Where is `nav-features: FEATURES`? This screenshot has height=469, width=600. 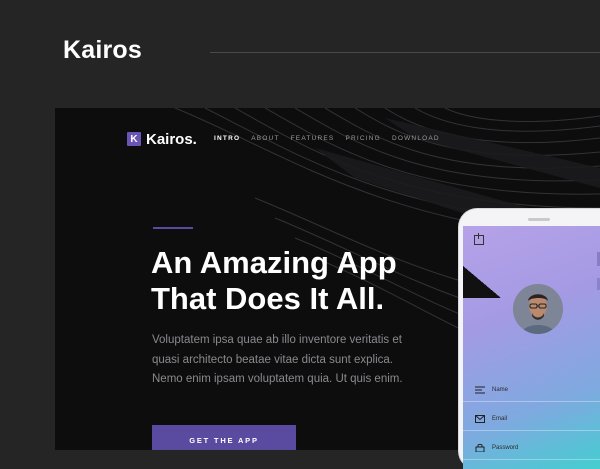 nav-features: FEATURES is located at coordinates (313, 138).